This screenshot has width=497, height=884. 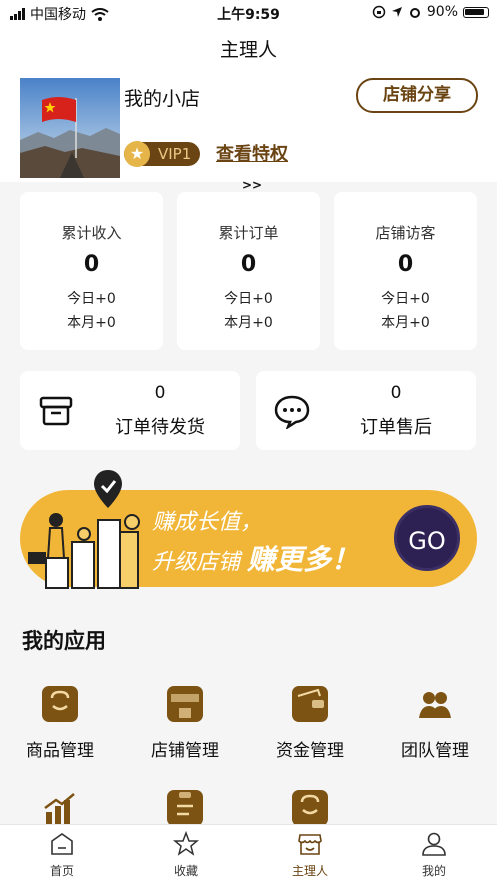 I want to click on stat-card-visitors: 店铺访客 0 今日+0 本月+0, so click(x=405, y=271).